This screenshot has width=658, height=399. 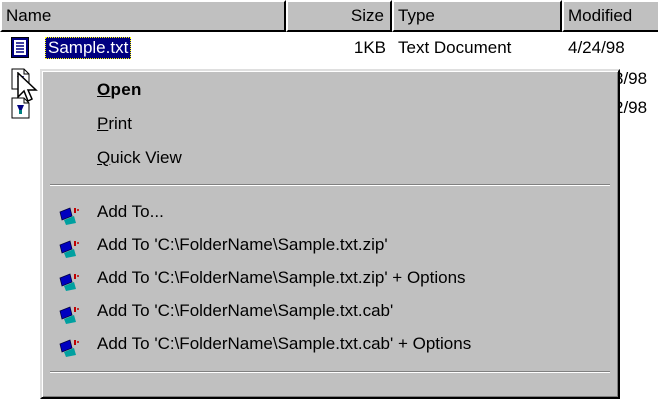 What do you see at coordinates (245, 310) in the screenshot?
I see `menu-item-add-to-cab-label: Add To 'C:\FolderName\Sample.txt.cab'` at bounding box center [245, 310].